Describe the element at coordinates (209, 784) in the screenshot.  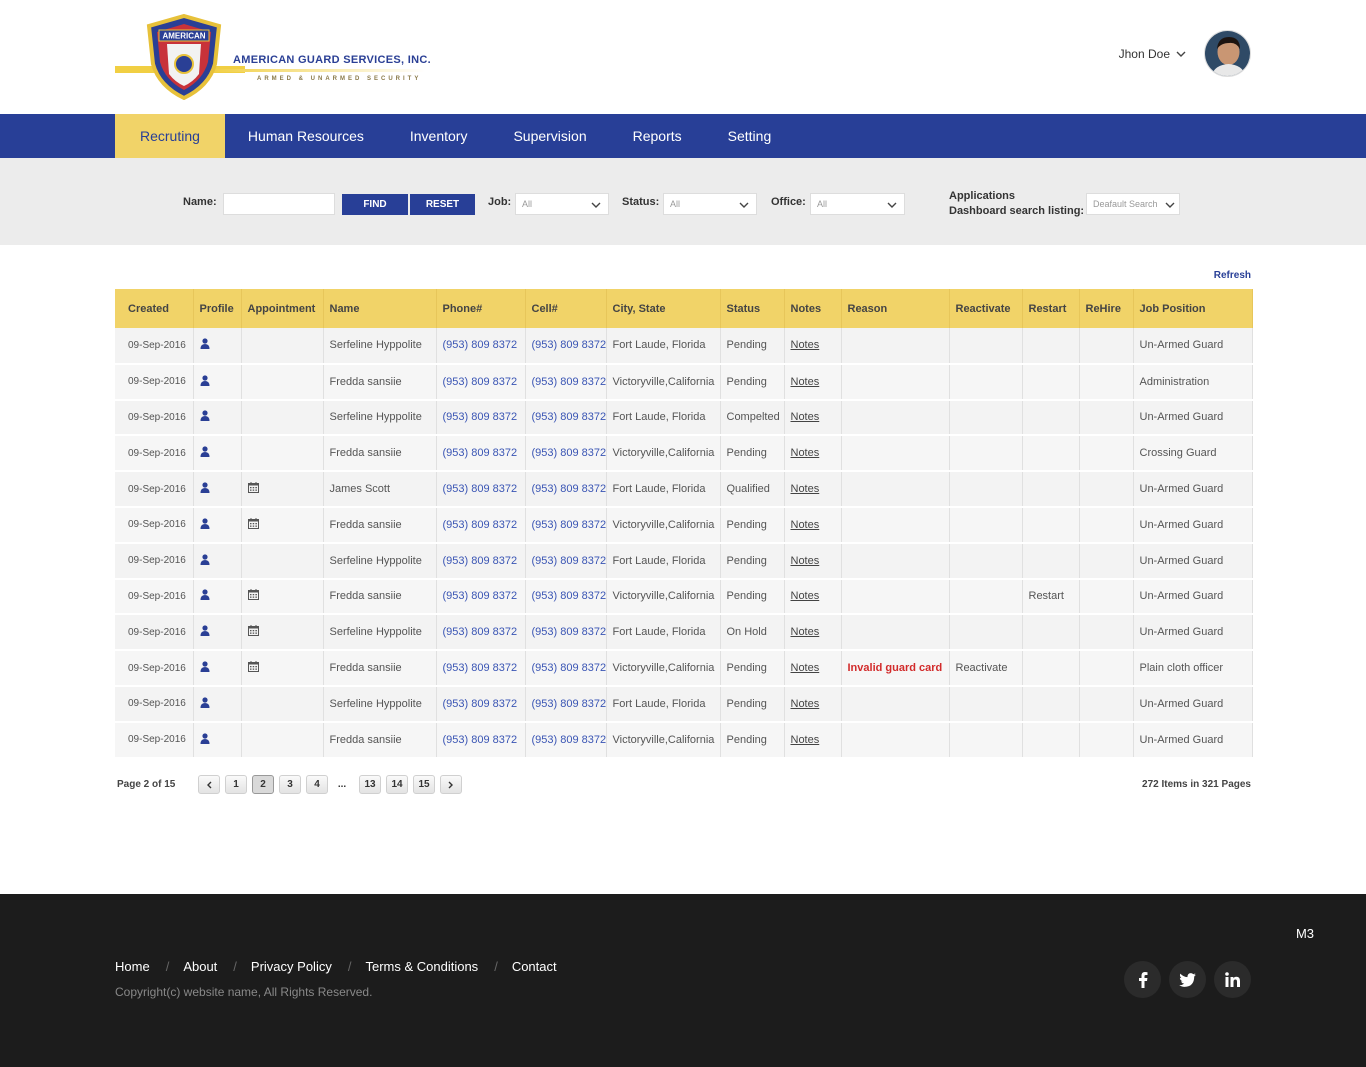
I see `prev-page-button` at that location.